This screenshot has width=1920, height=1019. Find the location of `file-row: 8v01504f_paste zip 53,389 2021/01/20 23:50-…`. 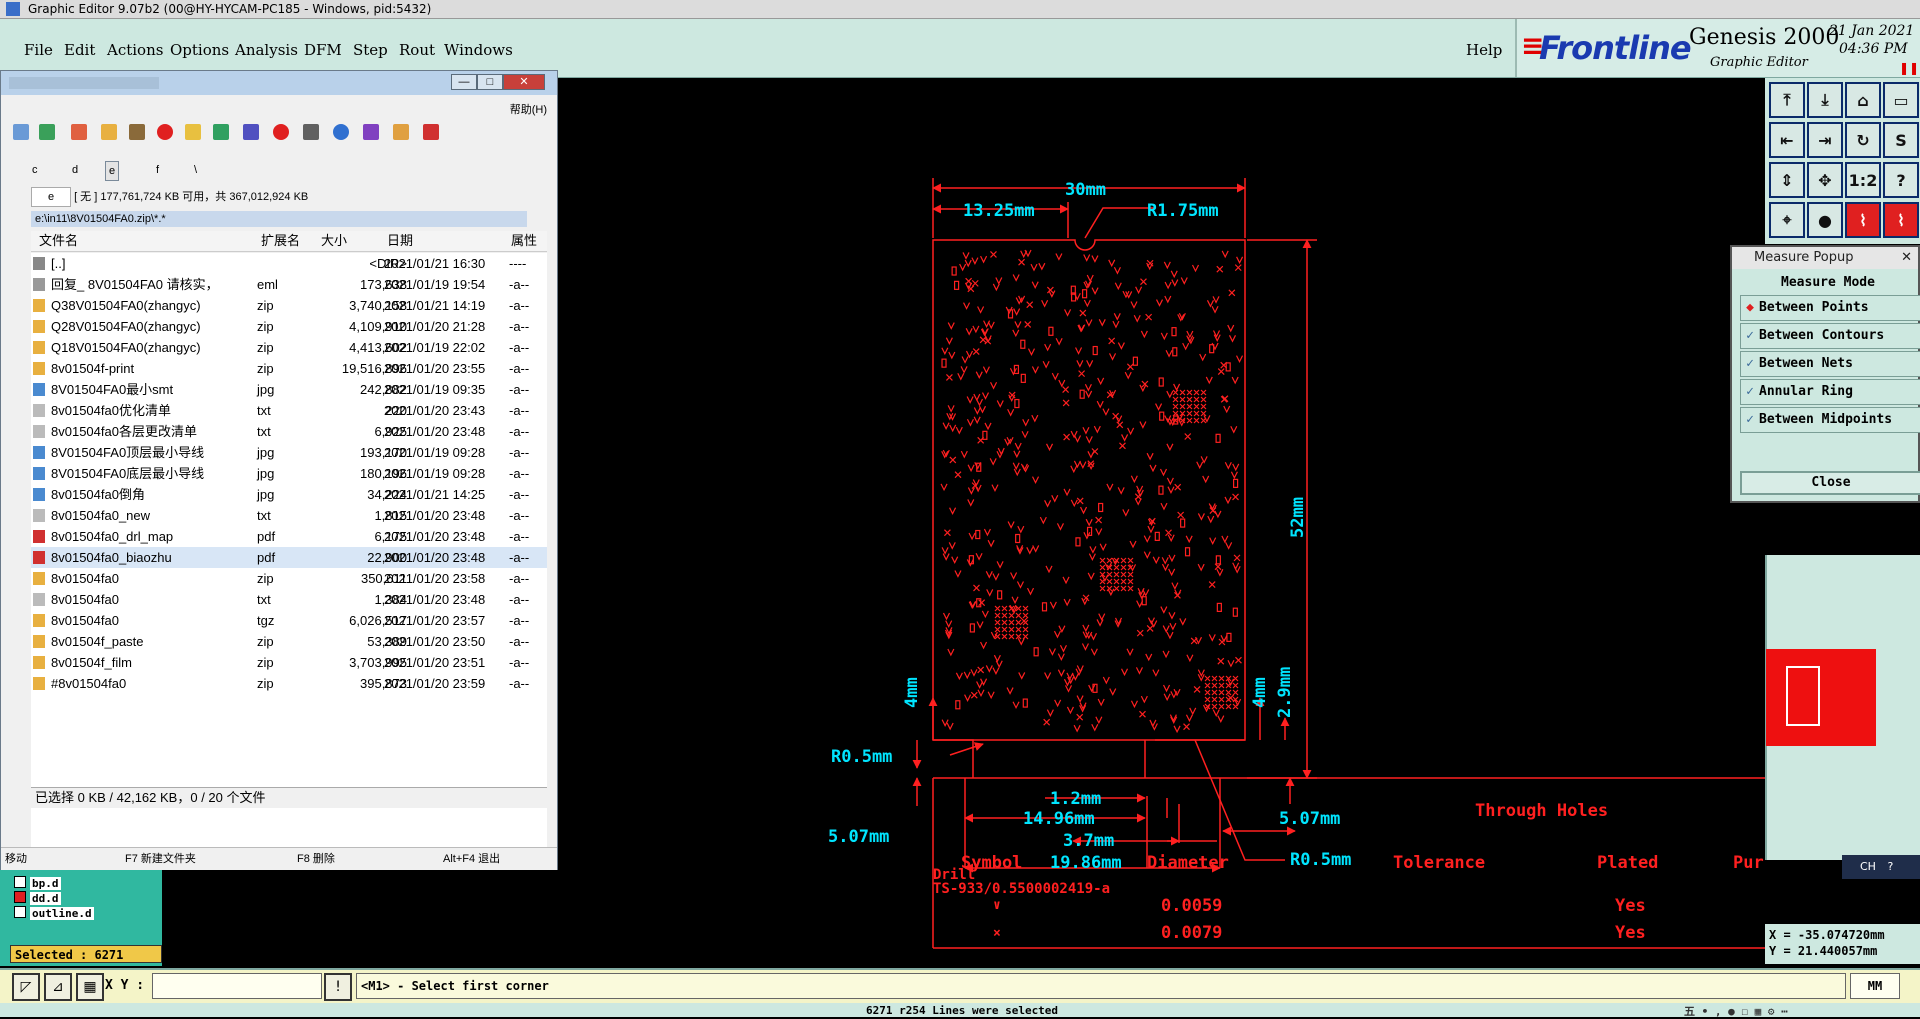

file-row: 8v01504f_paste zip 53,389 2021/01/20 23:50-… is located at coordinates (289, 641).